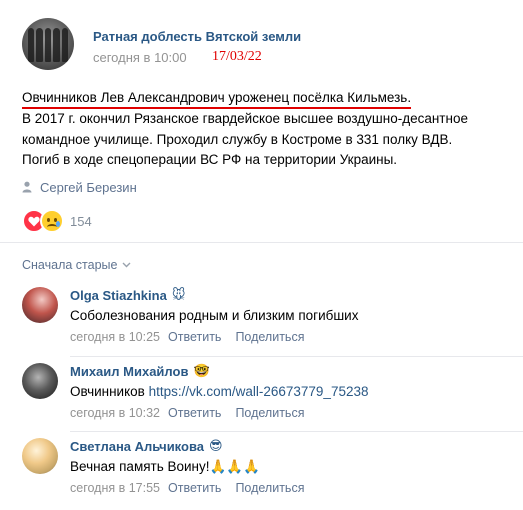 The image size is (523, 510). Describe the element at coordinates (261, 242) in the screenshot. I see `post-divider` at that location.